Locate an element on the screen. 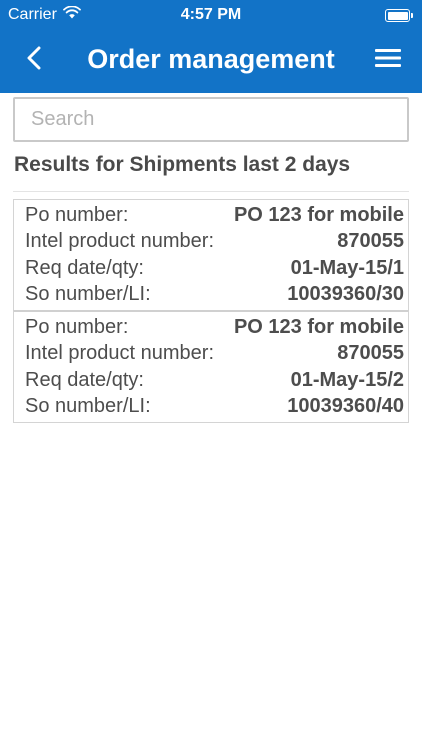  result-row-req: Req date/qty: 01-May-15/1 is located at coordinates (214, 268).